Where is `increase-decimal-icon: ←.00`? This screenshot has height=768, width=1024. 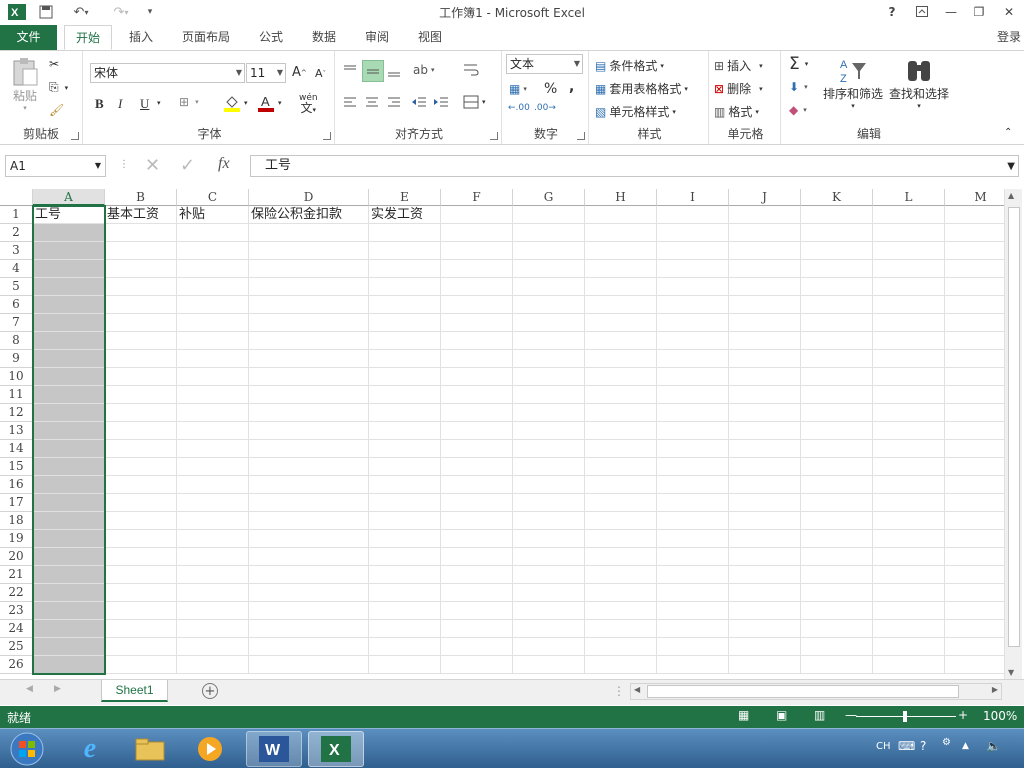
increase-decimal-icon: ←.00 is located at coordinates (519, 108).